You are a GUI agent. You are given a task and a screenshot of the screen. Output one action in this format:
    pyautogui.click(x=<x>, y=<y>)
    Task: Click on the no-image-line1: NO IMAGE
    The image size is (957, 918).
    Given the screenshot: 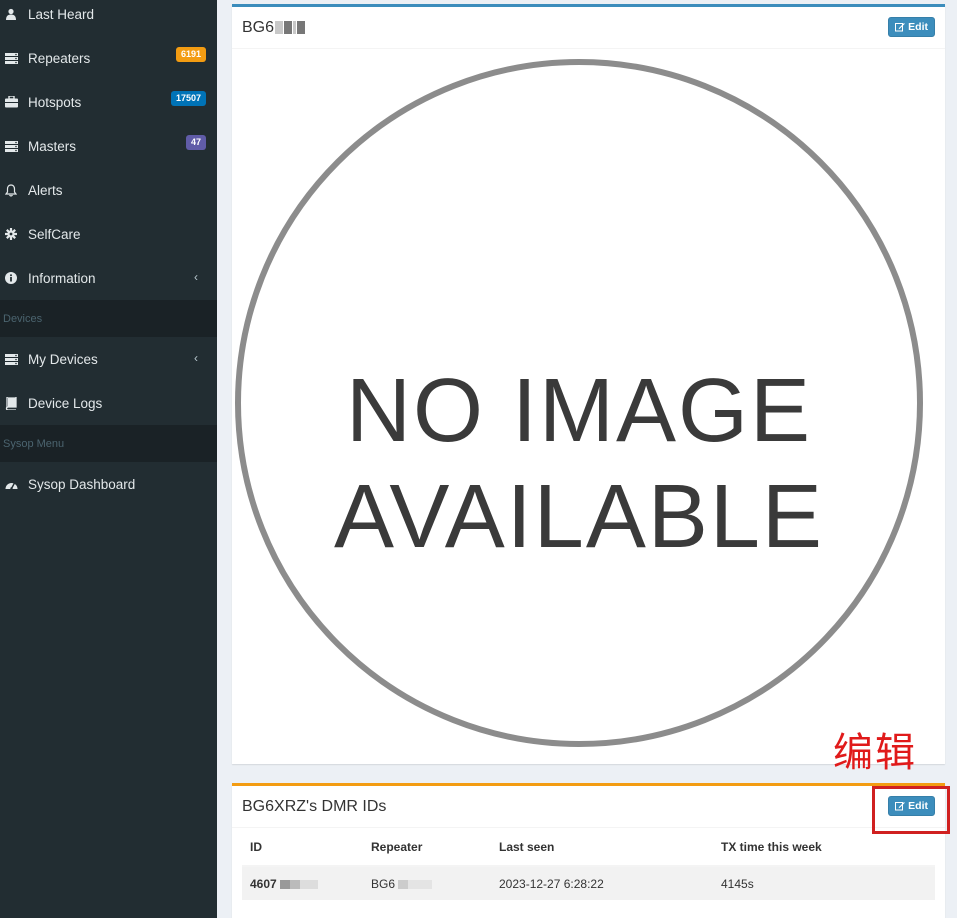 What is the action you would take?
    pyautogui.click(x=579, y=411)
    